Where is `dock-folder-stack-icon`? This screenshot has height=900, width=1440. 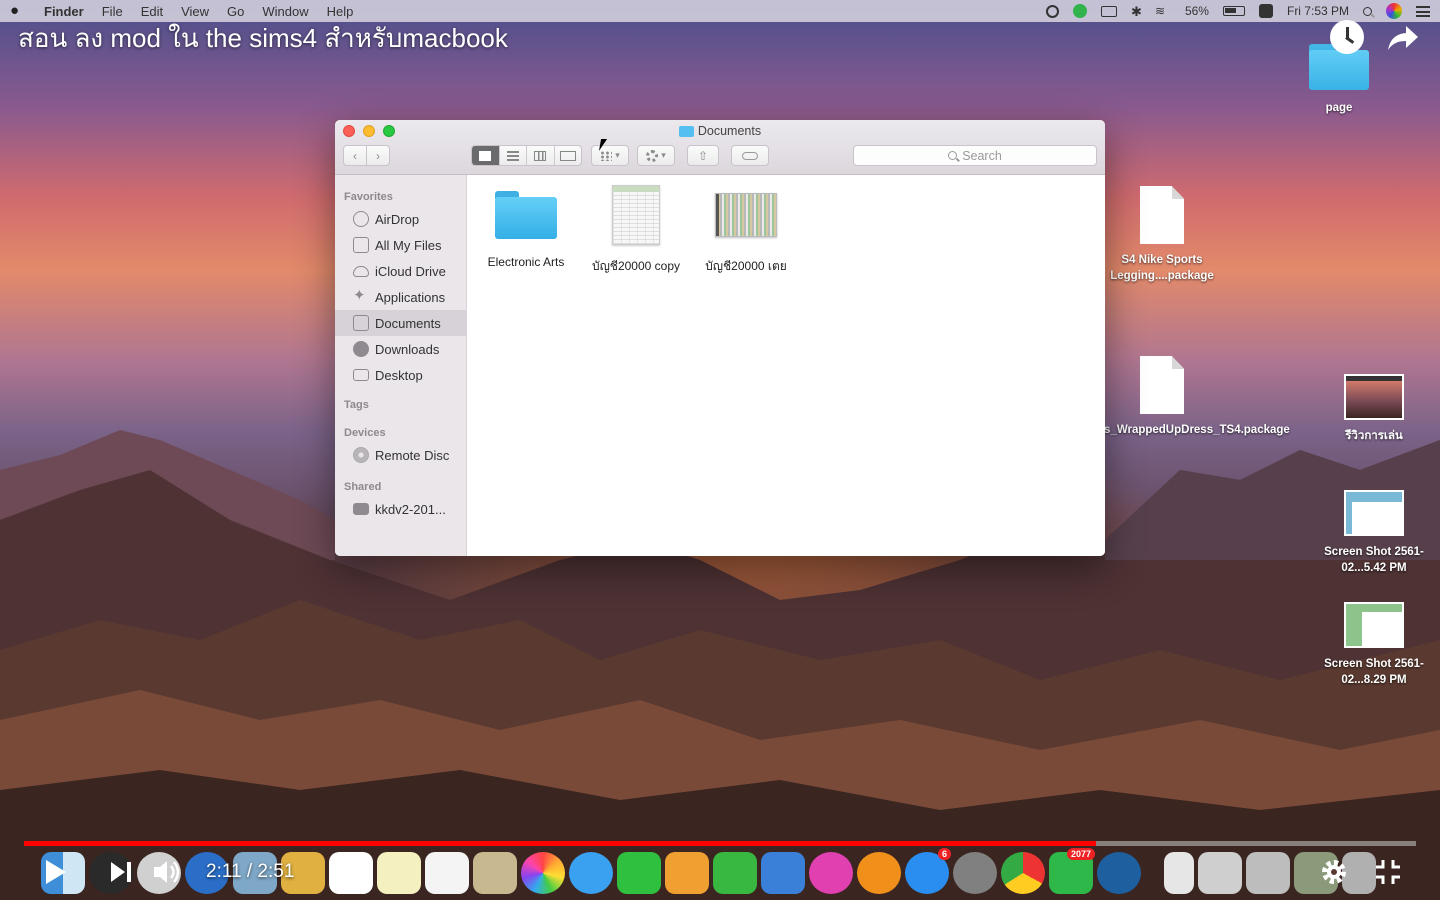 dock-folder-stack-icon is located at coordinates (1220, 873).